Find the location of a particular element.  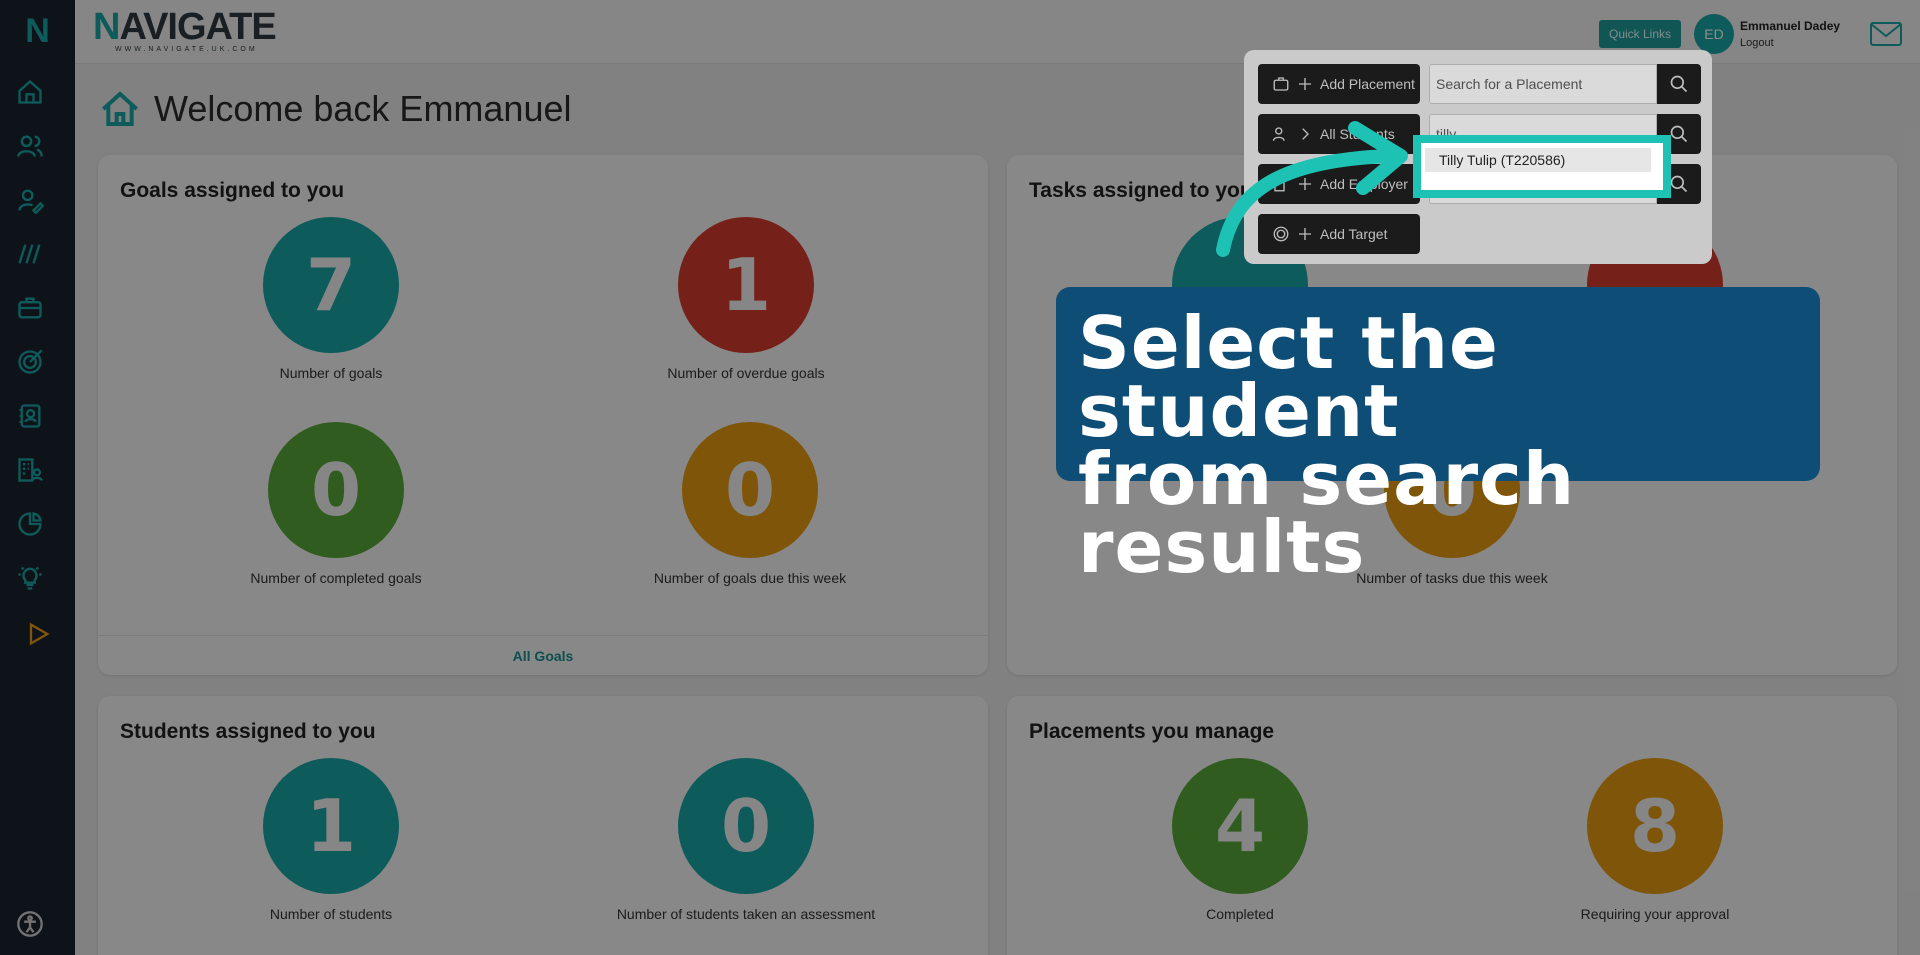

search-result-highlight: Tilly Tulip (T220586) is located at coordinates (1542, 166).